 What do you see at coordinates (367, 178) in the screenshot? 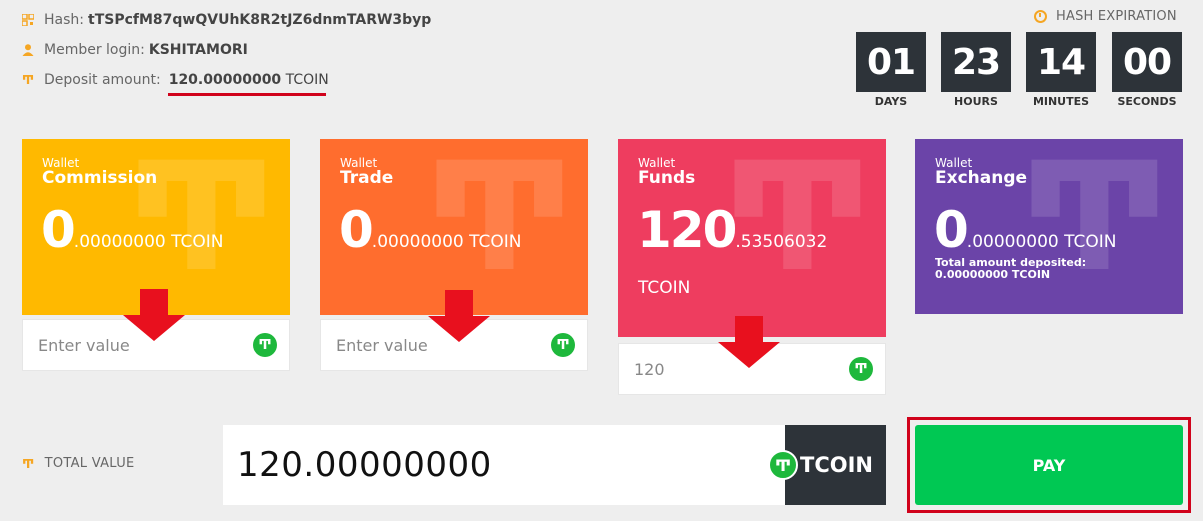
I see `wallet-name: Trade` at bounding box center [367, 178].